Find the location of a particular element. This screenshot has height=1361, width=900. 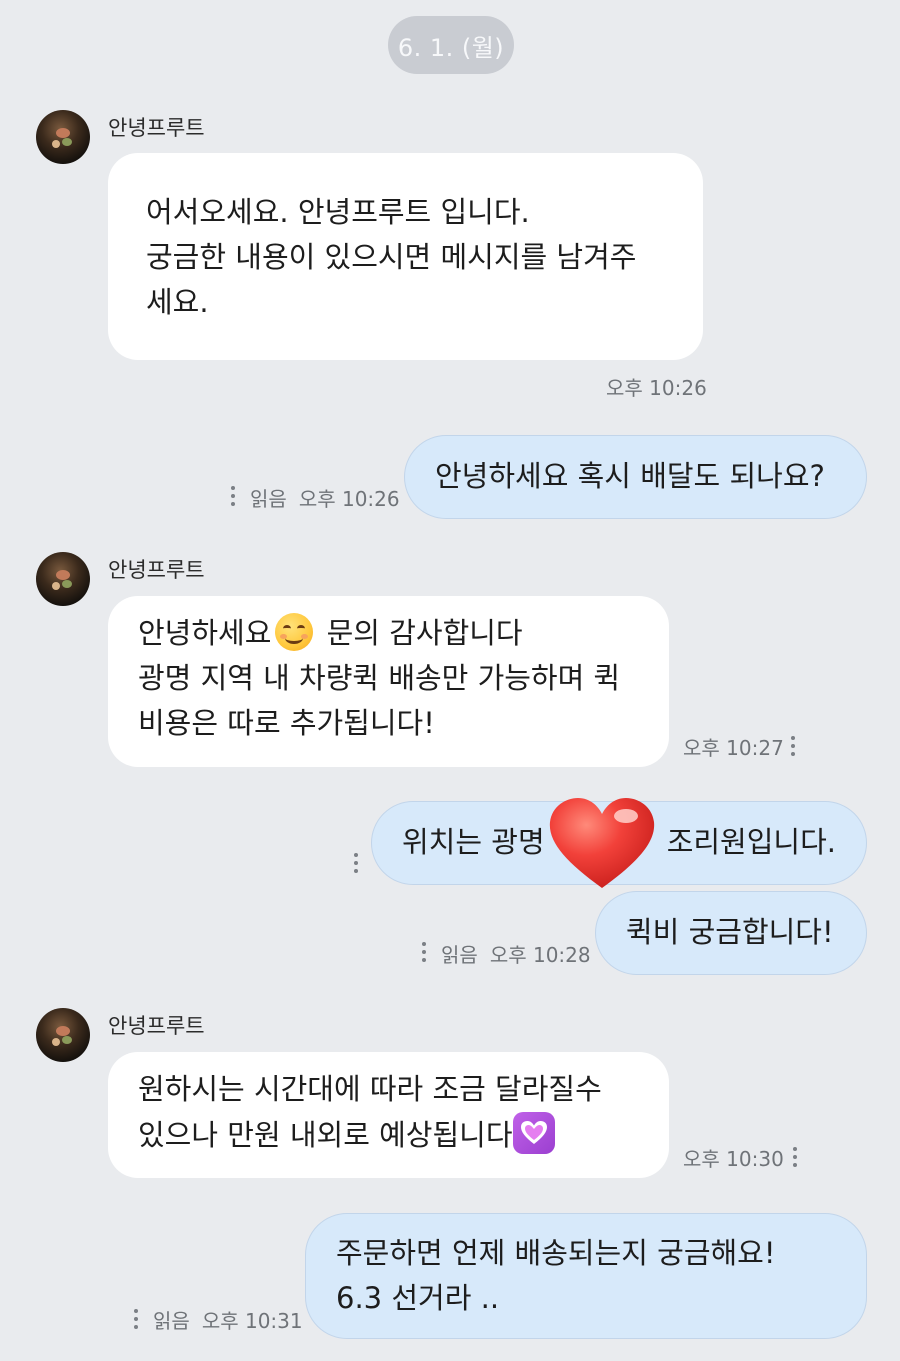

message-time: 오후 10:31 is located at coordinates (252, 1321).